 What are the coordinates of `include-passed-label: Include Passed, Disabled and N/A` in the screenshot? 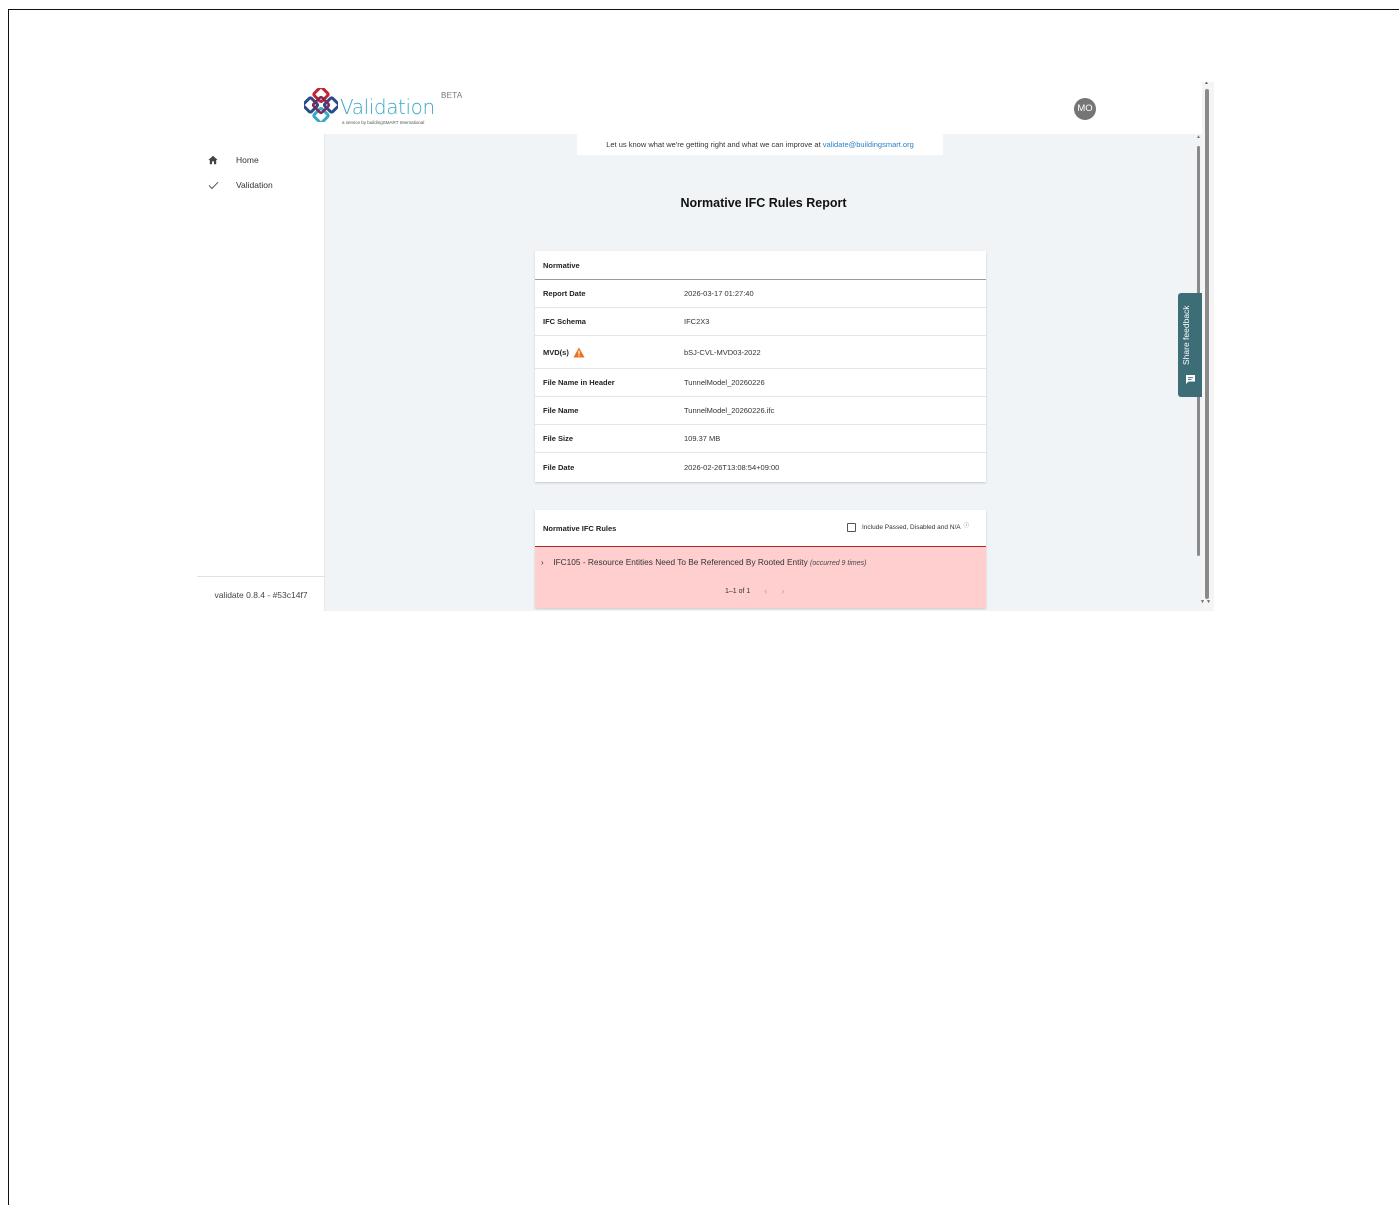 It's located at (911, 527).